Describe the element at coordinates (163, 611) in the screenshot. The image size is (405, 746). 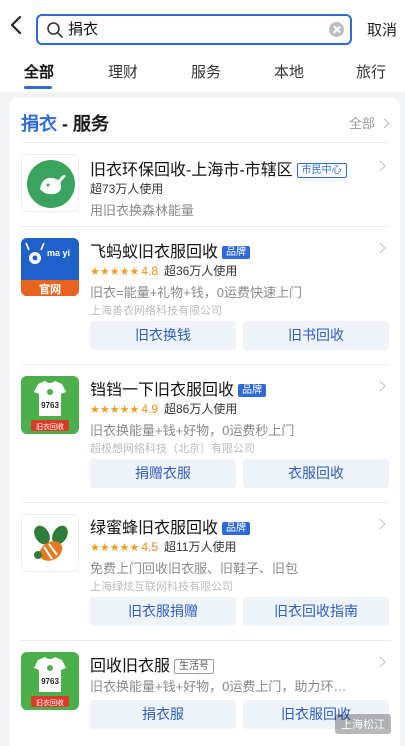
I see `action-button: 旧衣服捐赠` at that location.